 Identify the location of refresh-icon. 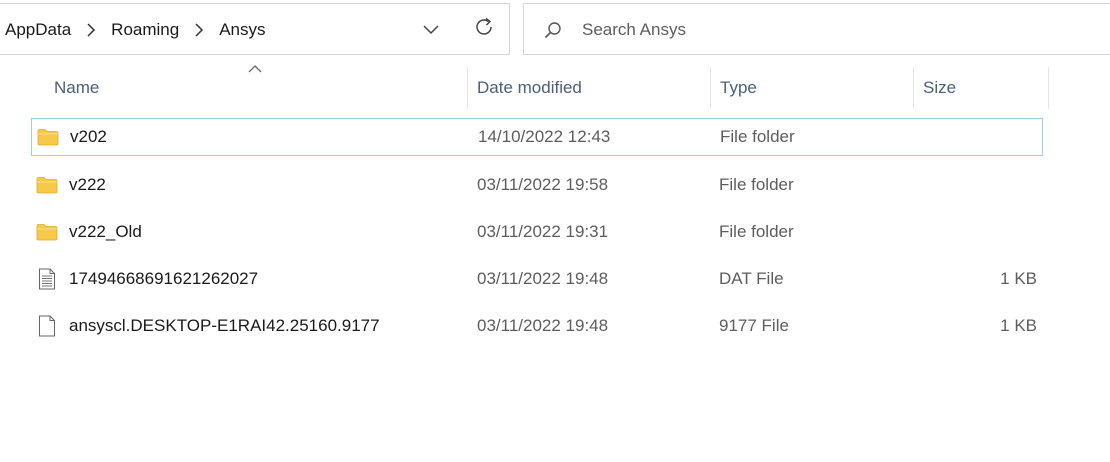
(484, 27).